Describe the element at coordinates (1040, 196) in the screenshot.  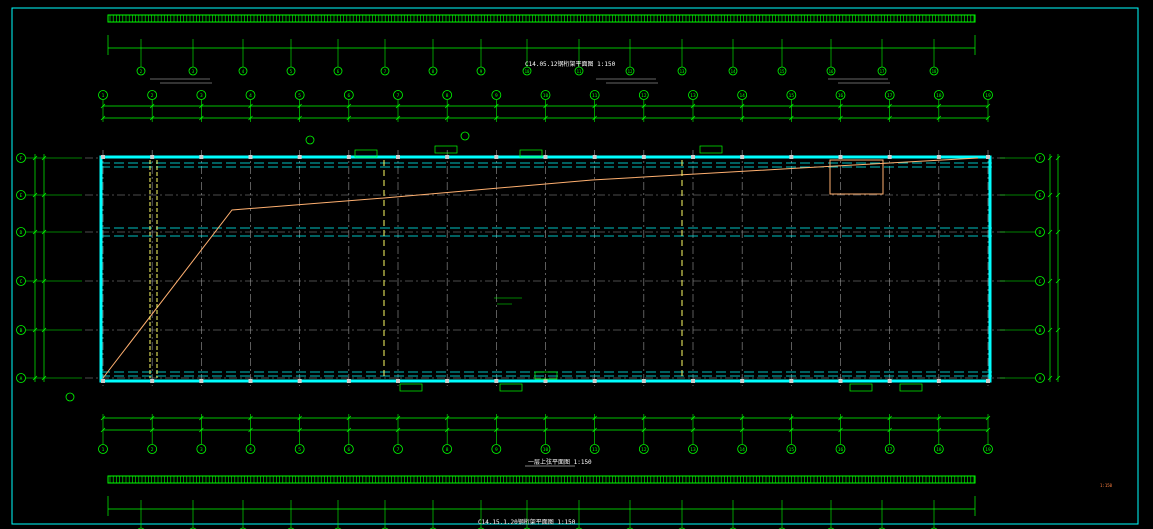
I see `row-axis-label: E` at that location.